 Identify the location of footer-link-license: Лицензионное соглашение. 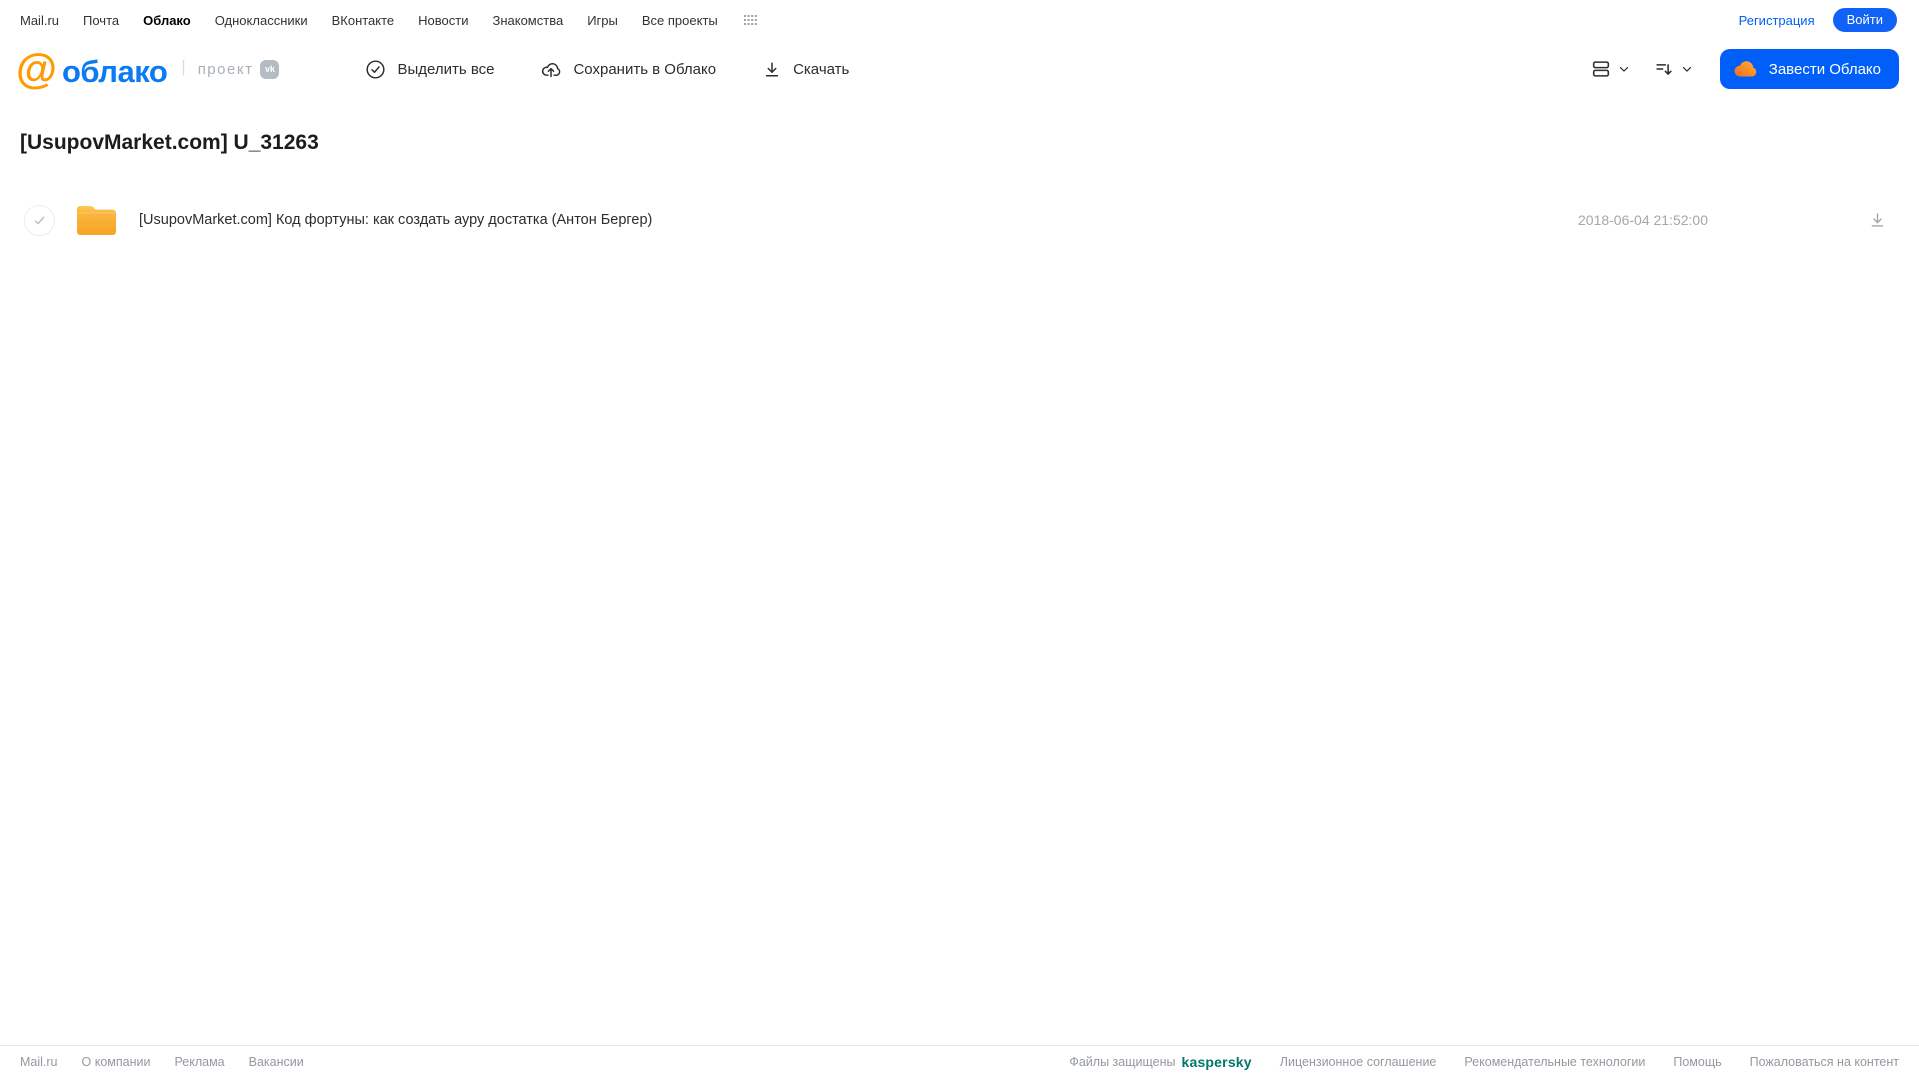
(1358, 1062).